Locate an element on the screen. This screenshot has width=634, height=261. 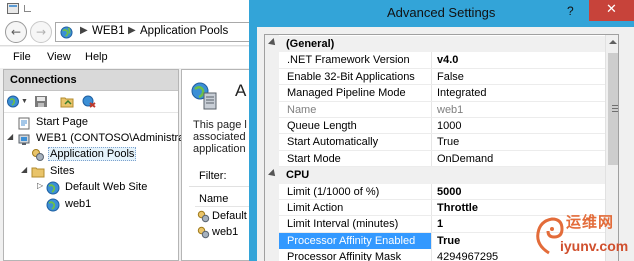
connect-globe-icon is located at coordinates (14, 101).